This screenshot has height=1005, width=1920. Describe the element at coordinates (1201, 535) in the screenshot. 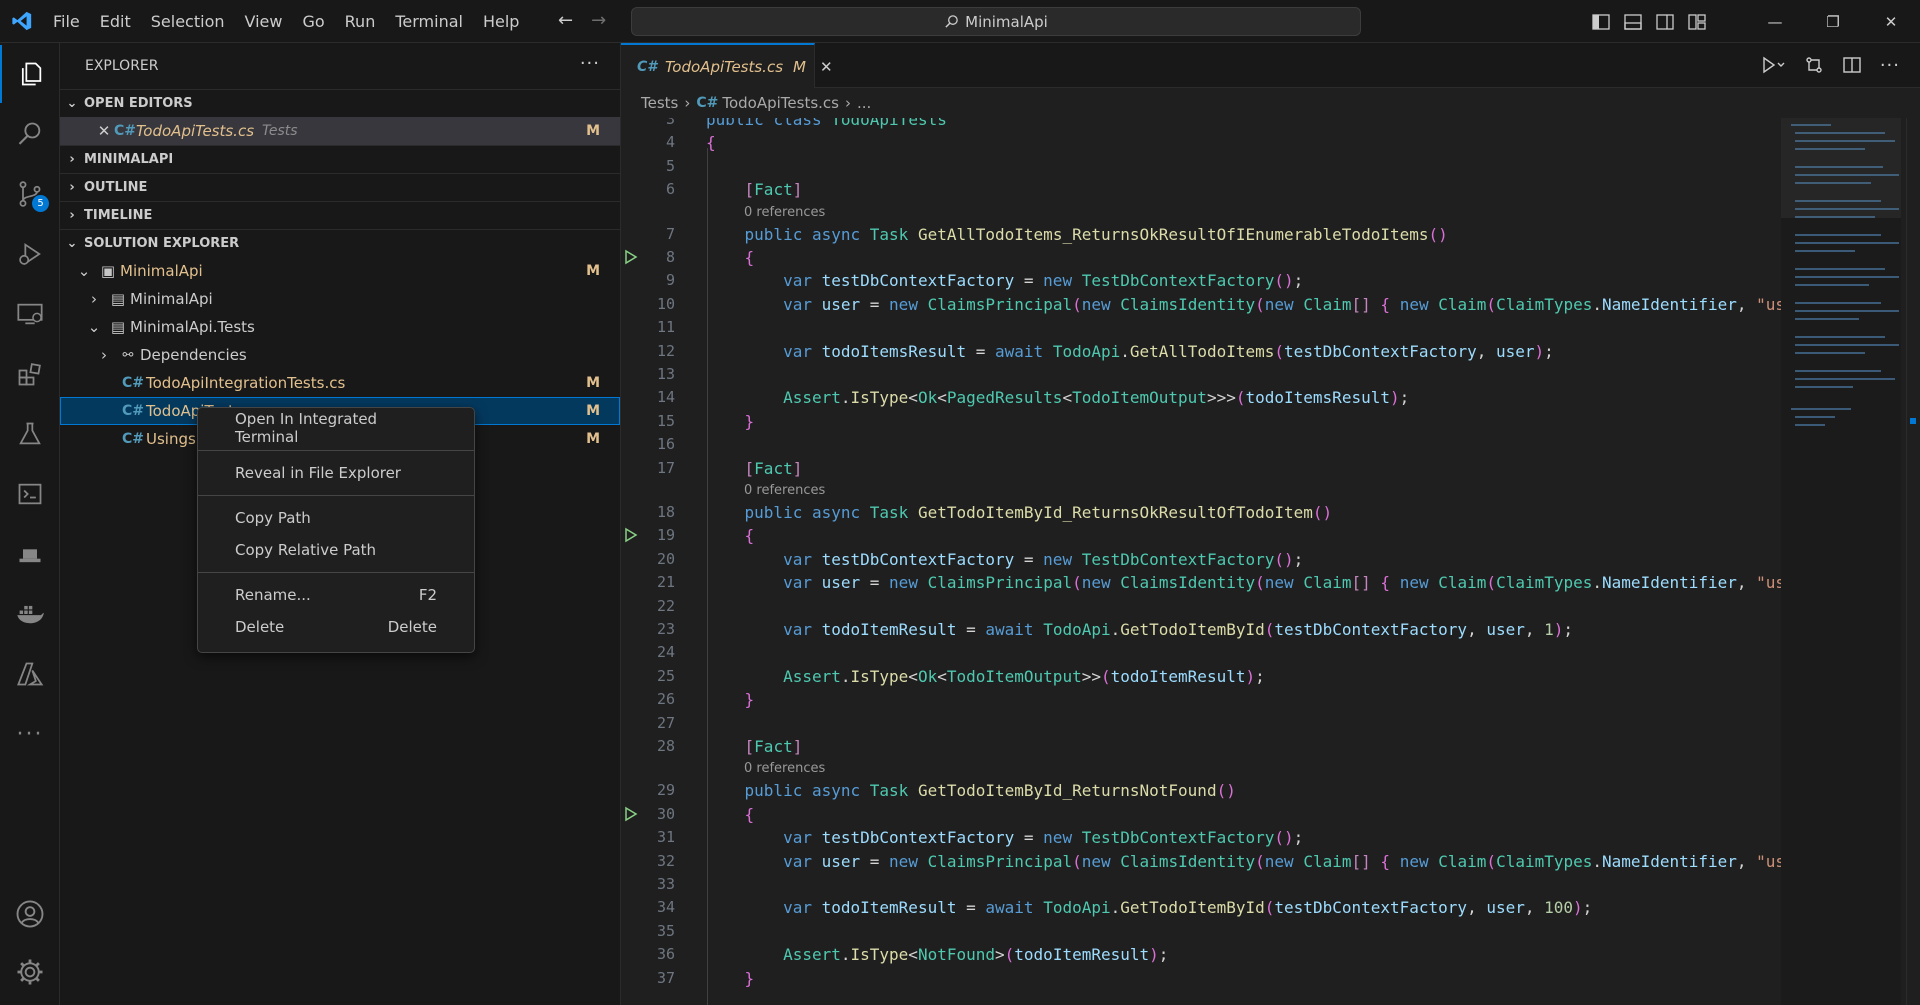

I see `code-line: 19 {` at that location.